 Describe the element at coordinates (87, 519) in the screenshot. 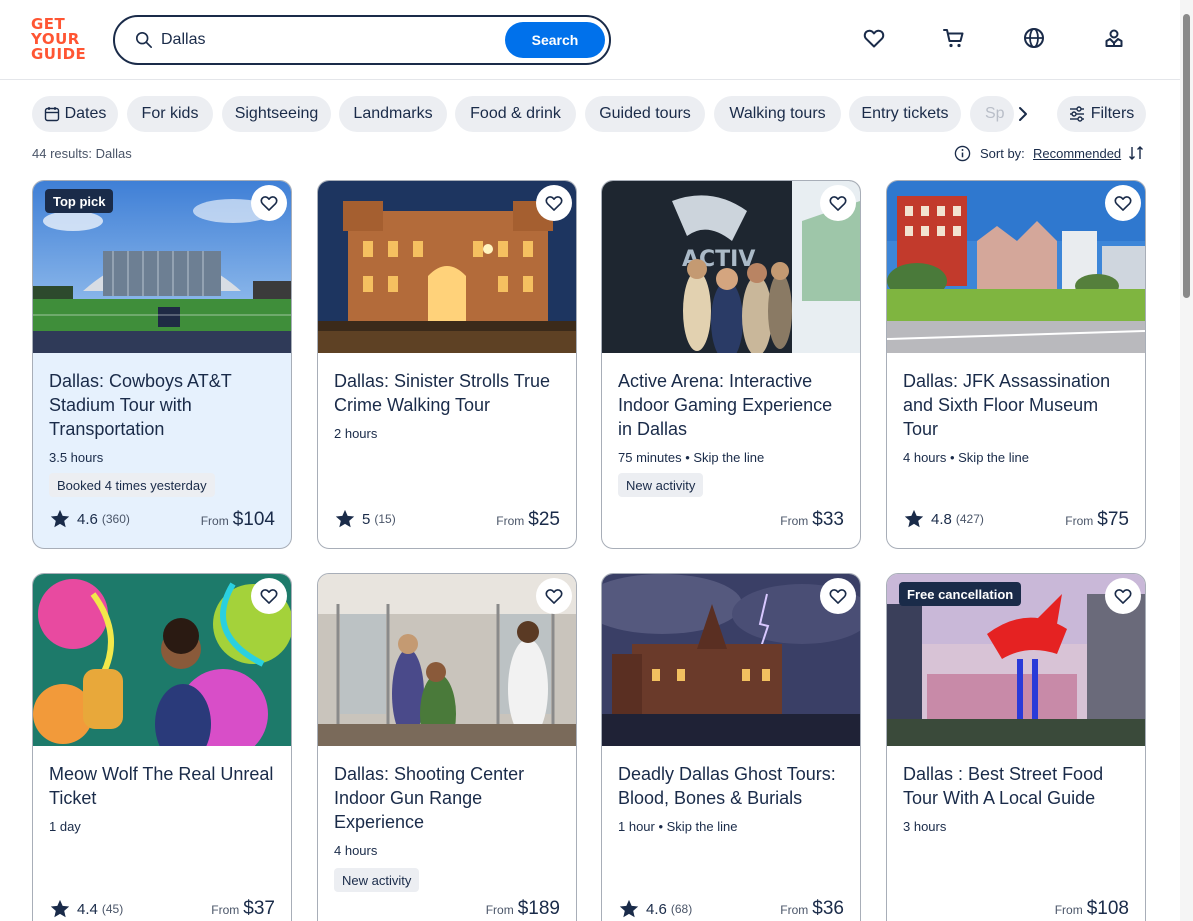

I see `rating-value: 4.6` at that location.